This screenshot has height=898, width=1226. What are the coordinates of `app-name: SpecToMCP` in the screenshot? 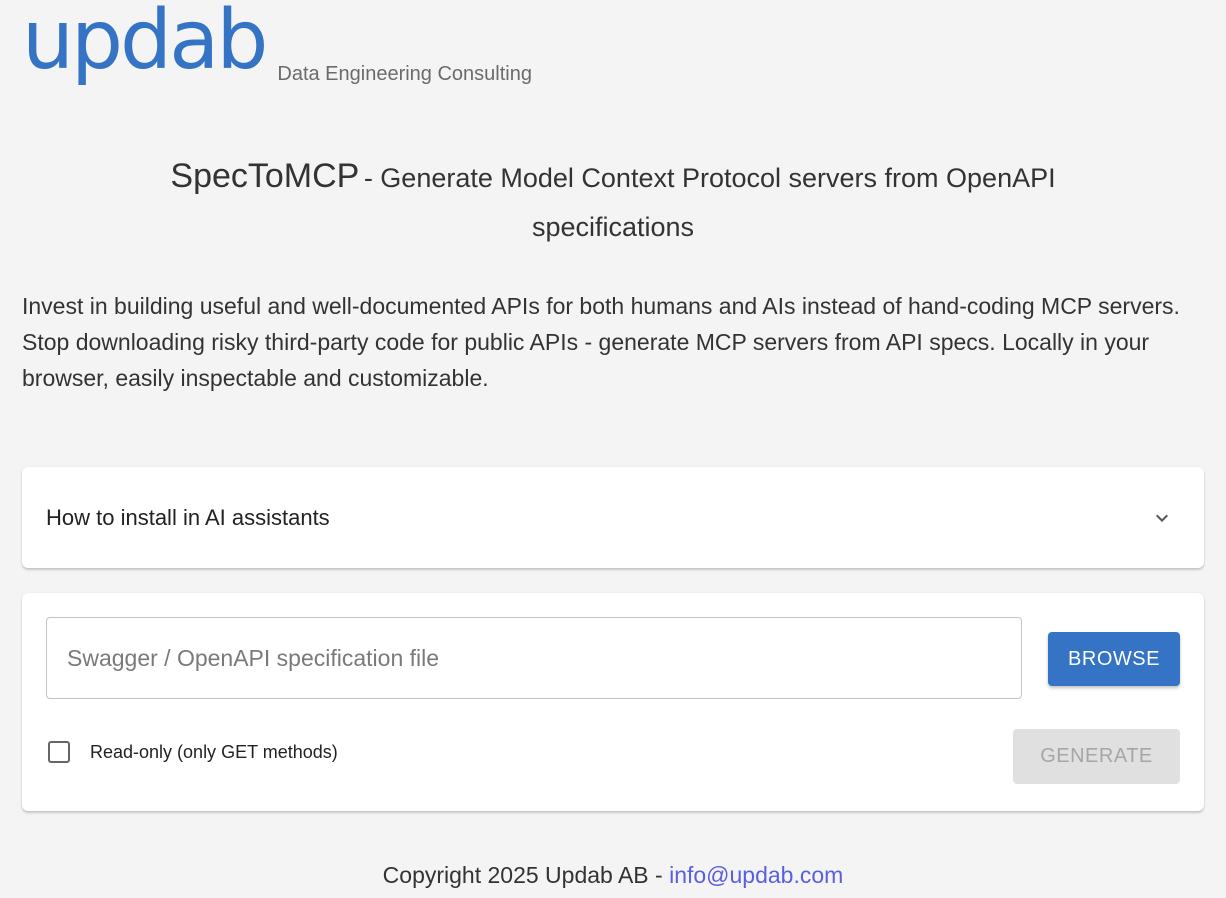 It's located at (265, 176).